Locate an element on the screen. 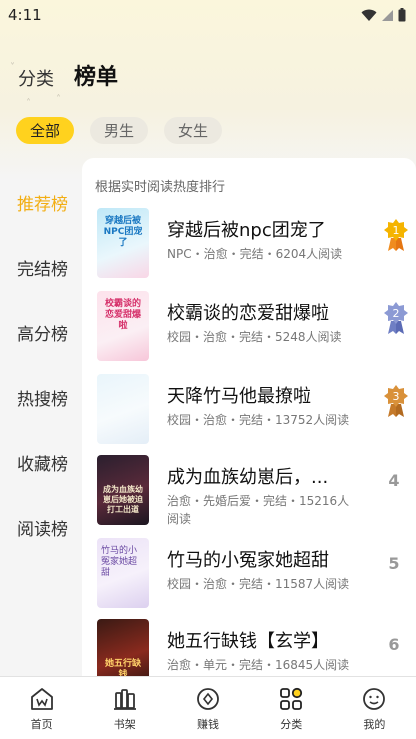 This screenshot has width=416, height=739. book-cover: 成为血族幼崽后她被迫打工出道 is located at coordinates (123, 490).